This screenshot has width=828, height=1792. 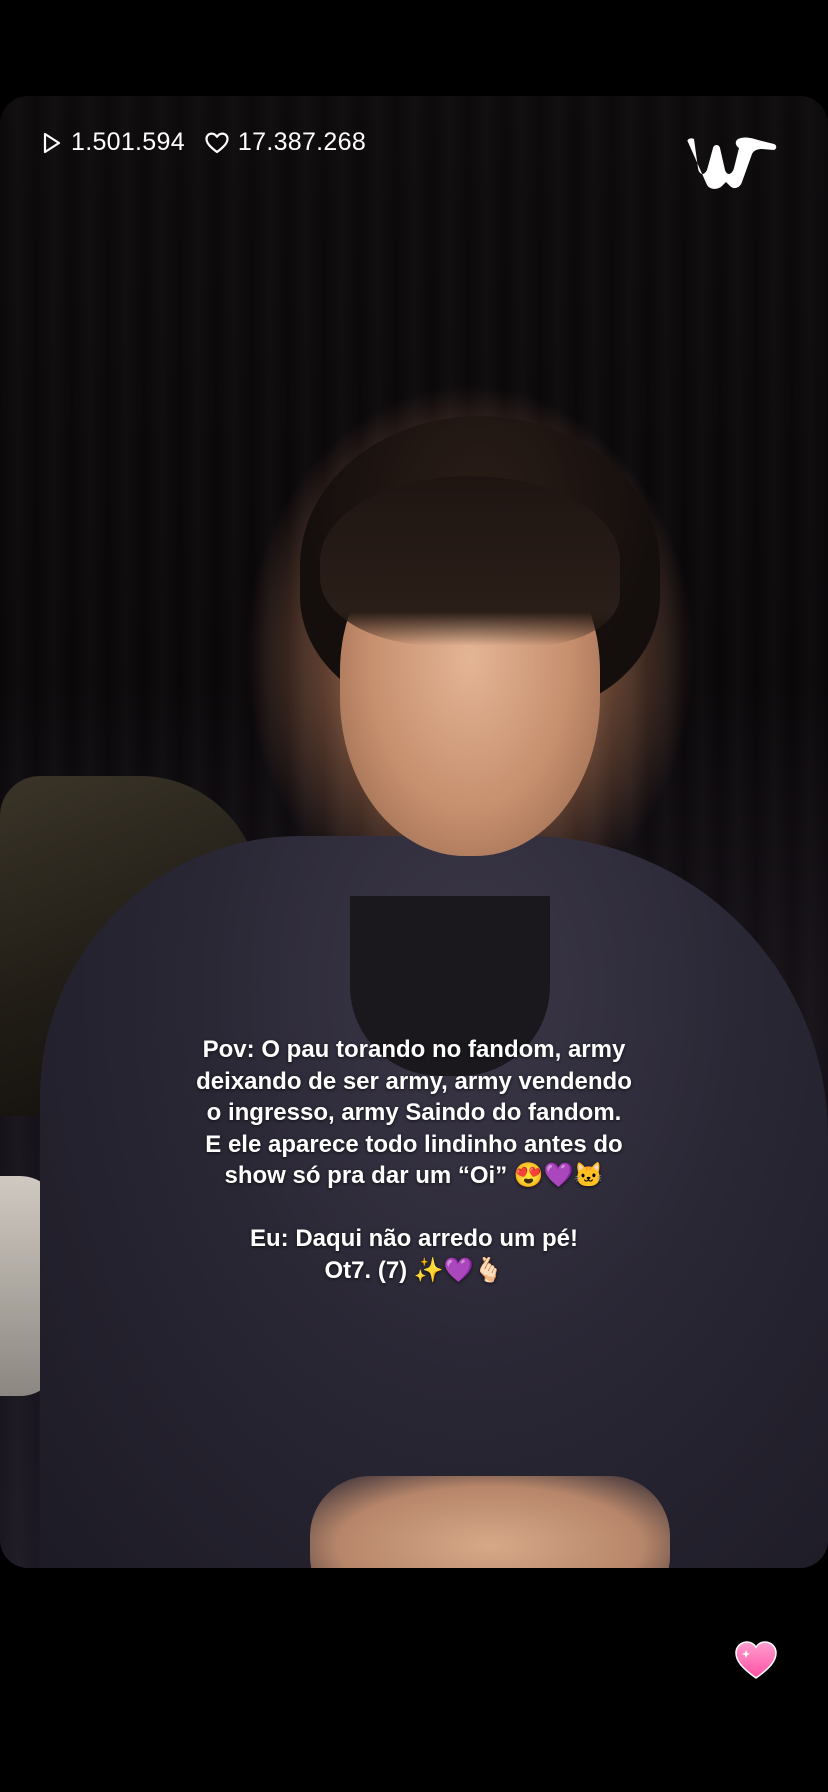 I want to click on caption-line: Ot7. (7) ✨💜🫰🏻, so click(x=414, y=1270).